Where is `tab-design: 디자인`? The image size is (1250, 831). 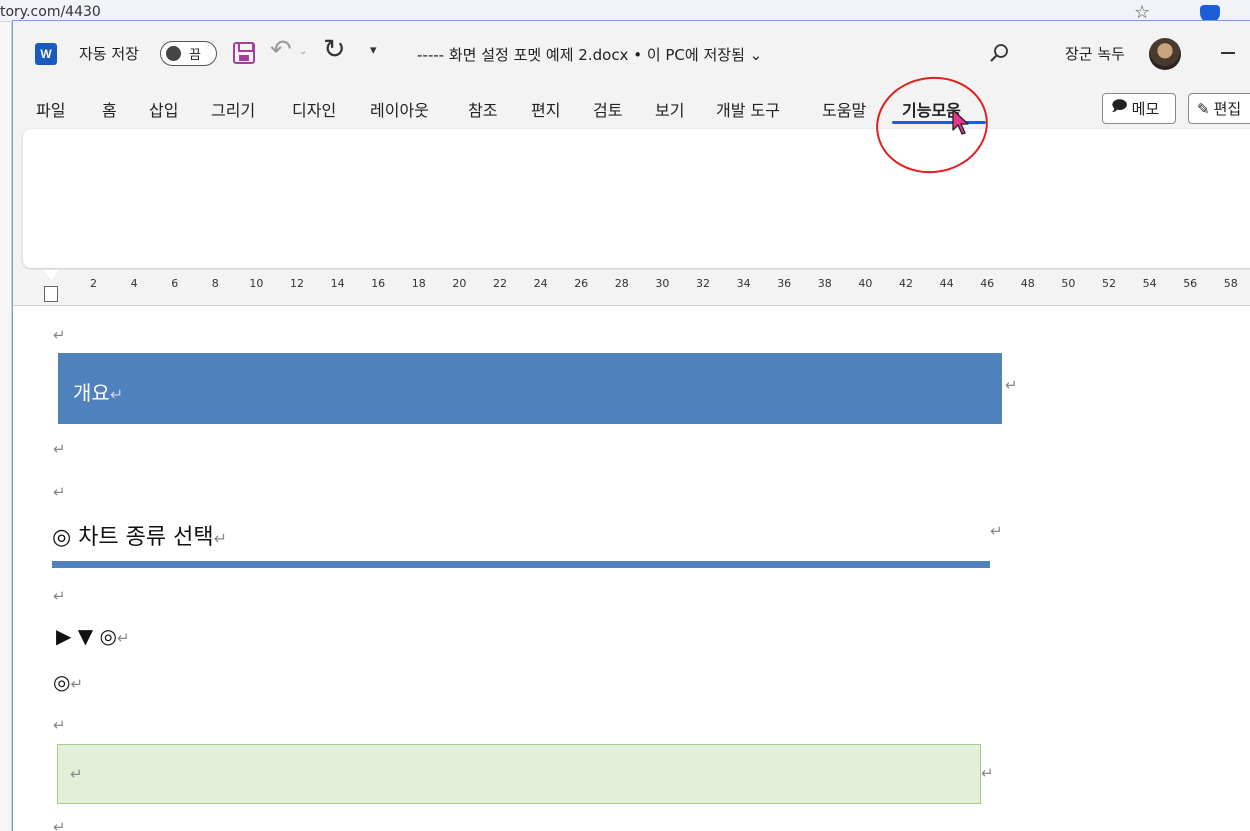 tab-design: 디자인 is located at coordinates (314, 109).